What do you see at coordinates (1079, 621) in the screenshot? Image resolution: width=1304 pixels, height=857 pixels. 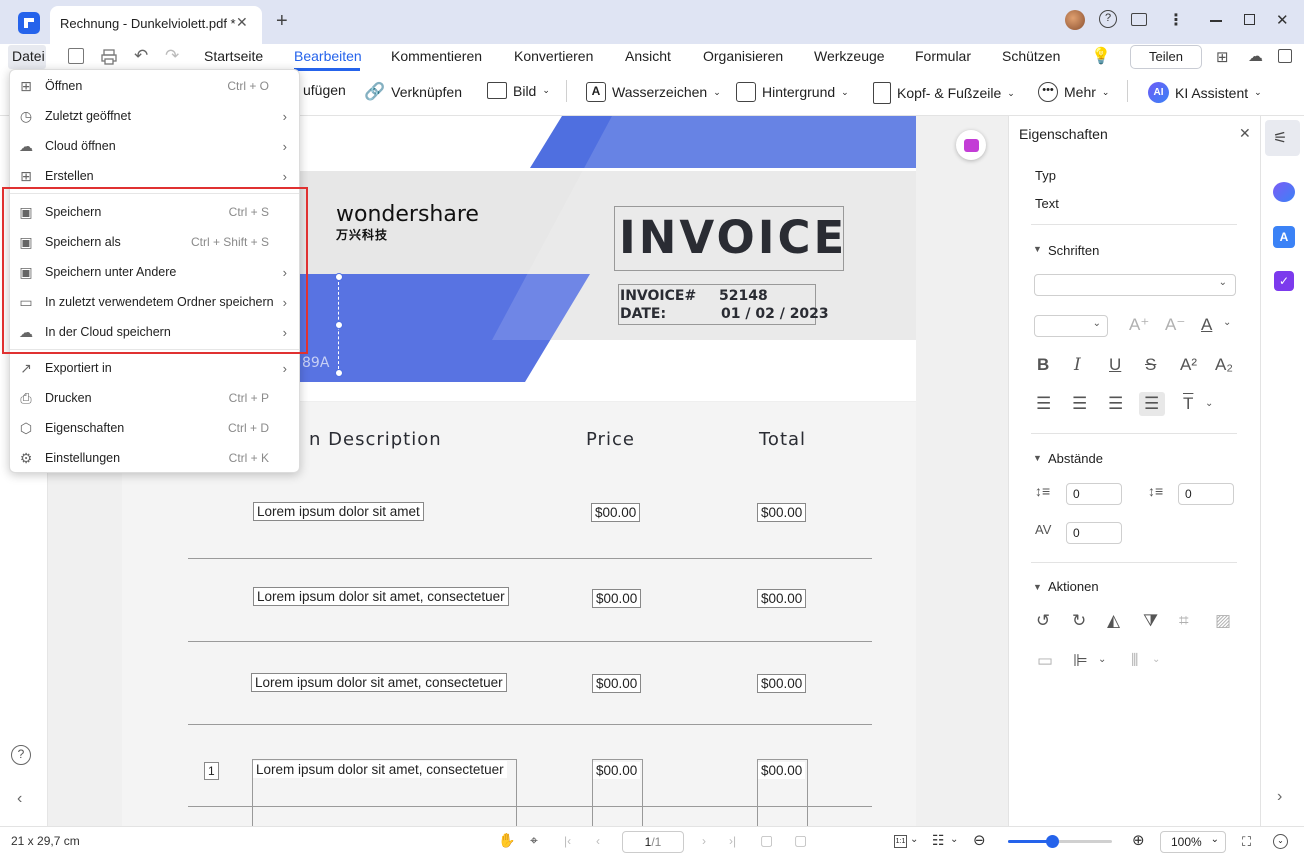 I see `rotate-right-icon: ↻` at bounding box center [1079, 621].